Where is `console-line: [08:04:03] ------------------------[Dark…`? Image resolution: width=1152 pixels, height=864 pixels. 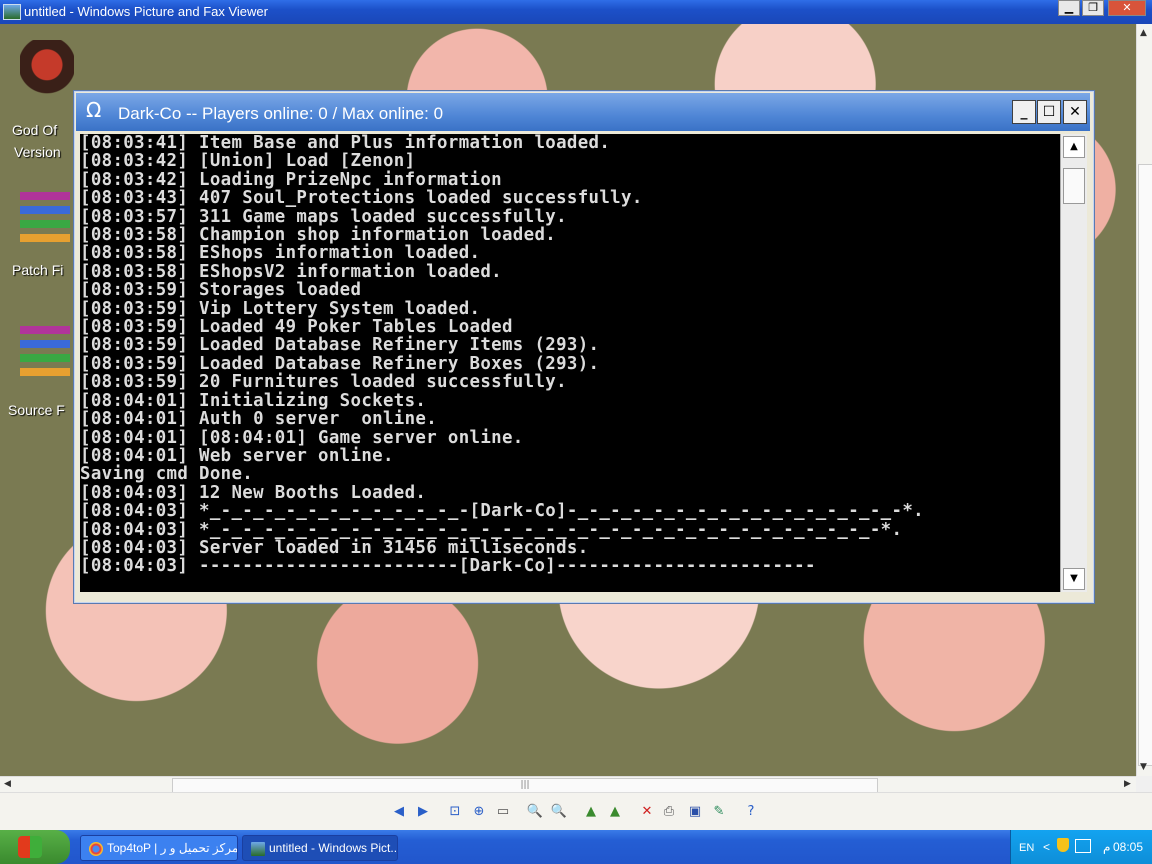
console-line: [08:04:03] ------------------------[Dark… is located at coordinates (448, 566).